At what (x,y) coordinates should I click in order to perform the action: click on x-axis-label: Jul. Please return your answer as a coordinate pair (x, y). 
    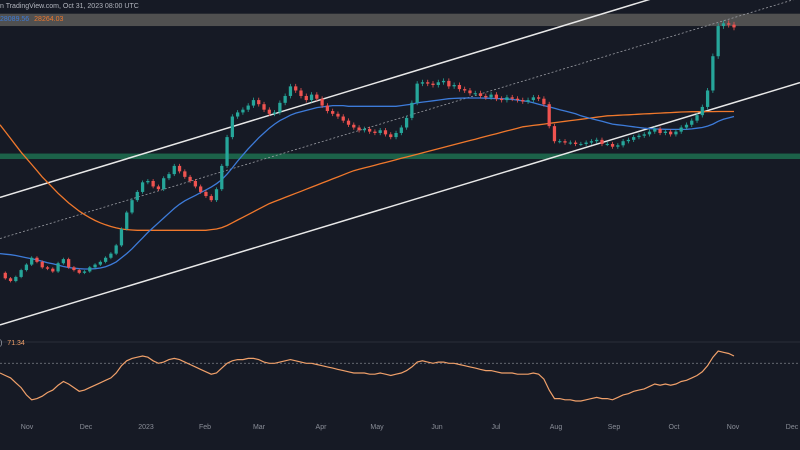
    Looking at the image, I should click on (496, 427).